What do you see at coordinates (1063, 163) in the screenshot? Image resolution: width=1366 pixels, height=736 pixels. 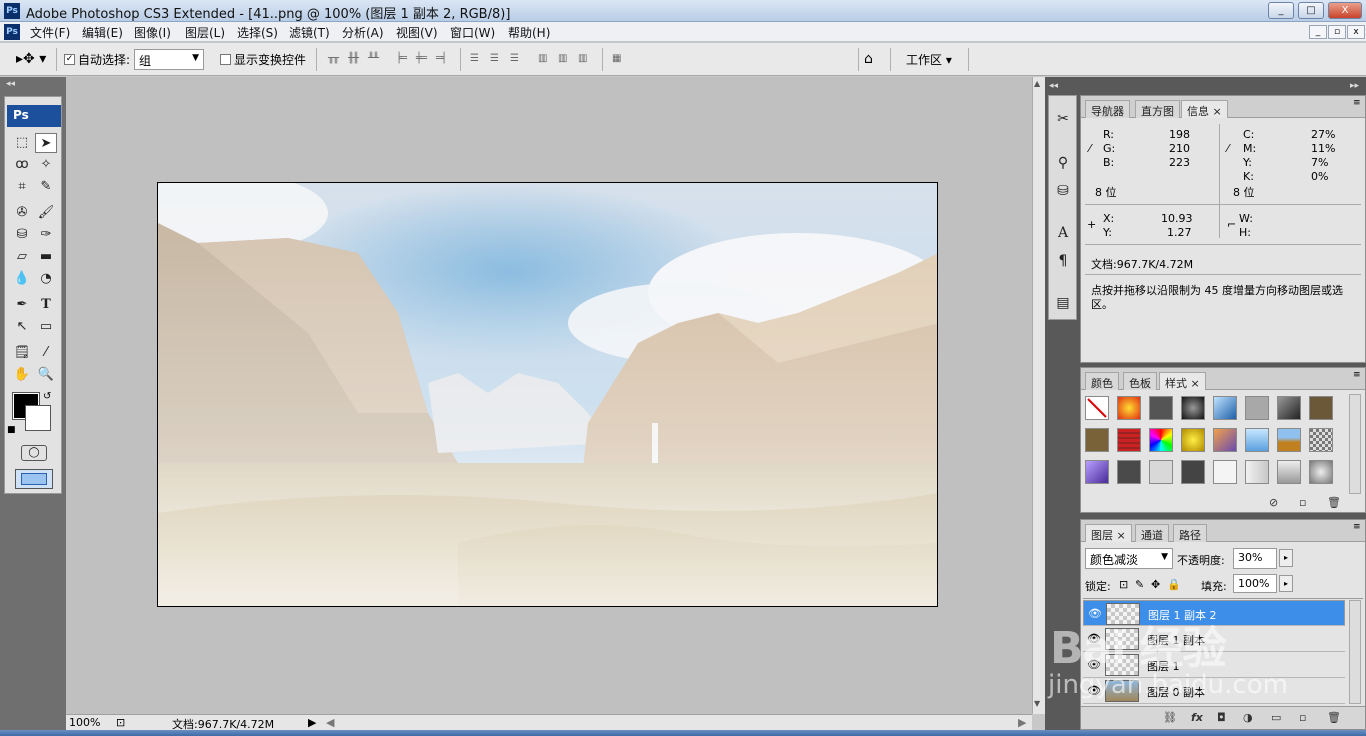 I see `brushes-icon: ⚲` at bounding box center [1063, 163].